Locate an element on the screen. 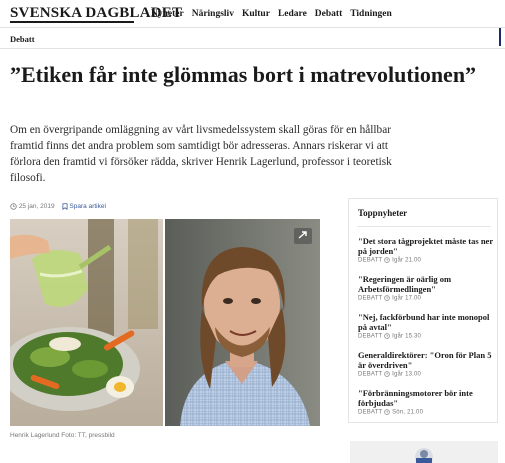  top-news-meta: DEBATT Igår 15.30 is located at coordinates (426, 336).